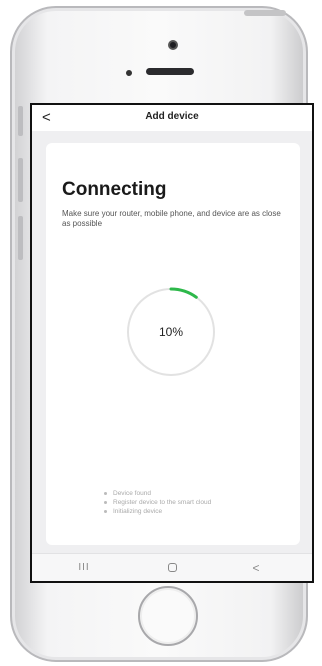 The height and width of the screenshot is (666, 322). What do you see at coordinates (129, 73) in the screenshot?
I see `proximity-sensor` at bounding box center [129, 73].